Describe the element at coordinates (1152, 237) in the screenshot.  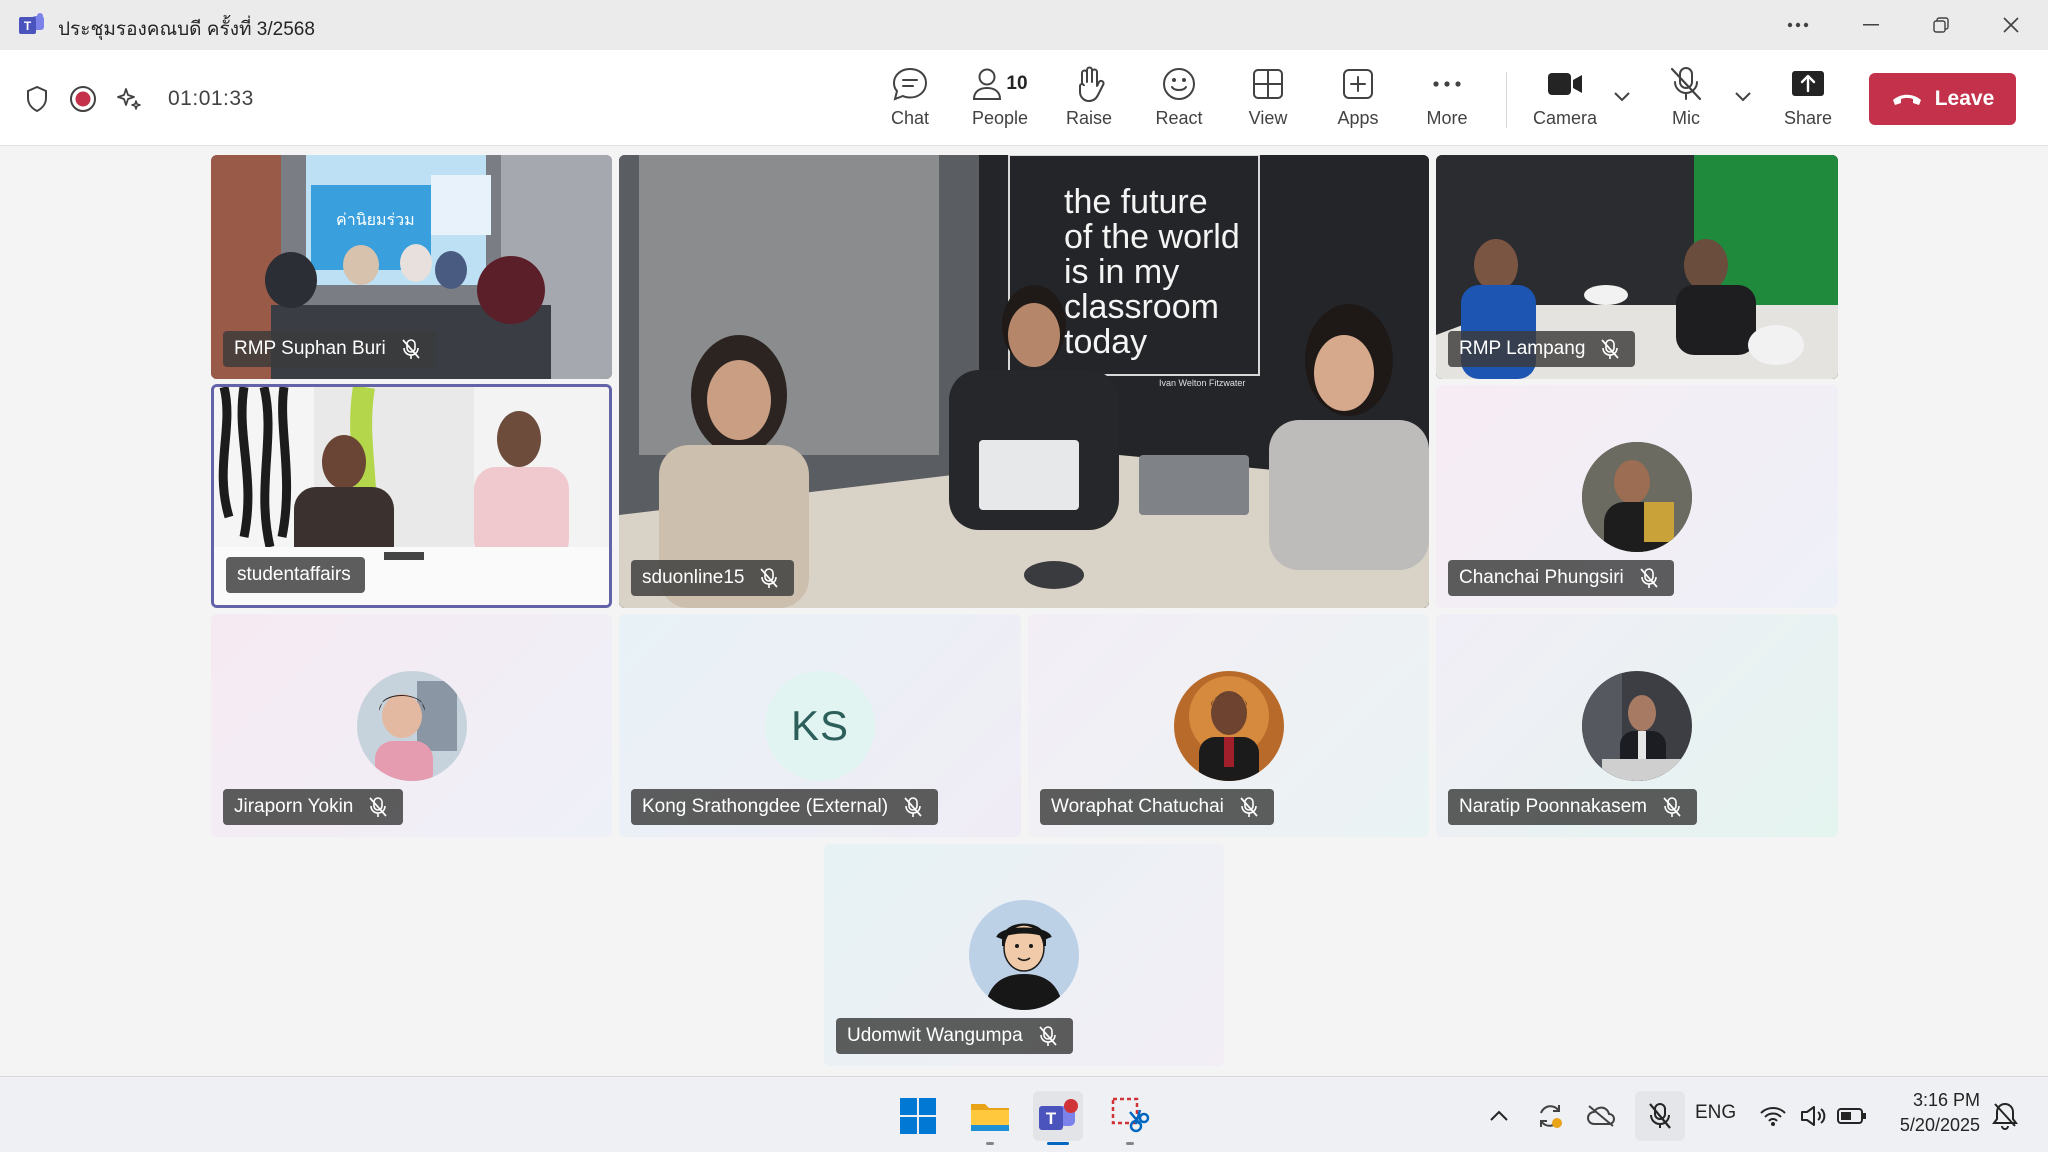
I see `quote-line: of the world` at that location.